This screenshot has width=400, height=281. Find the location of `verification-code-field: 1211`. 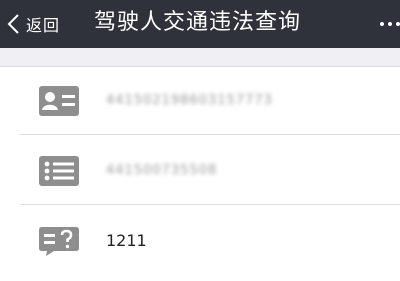

verification-code-field: 1211 is located at coordinates (126, 241).